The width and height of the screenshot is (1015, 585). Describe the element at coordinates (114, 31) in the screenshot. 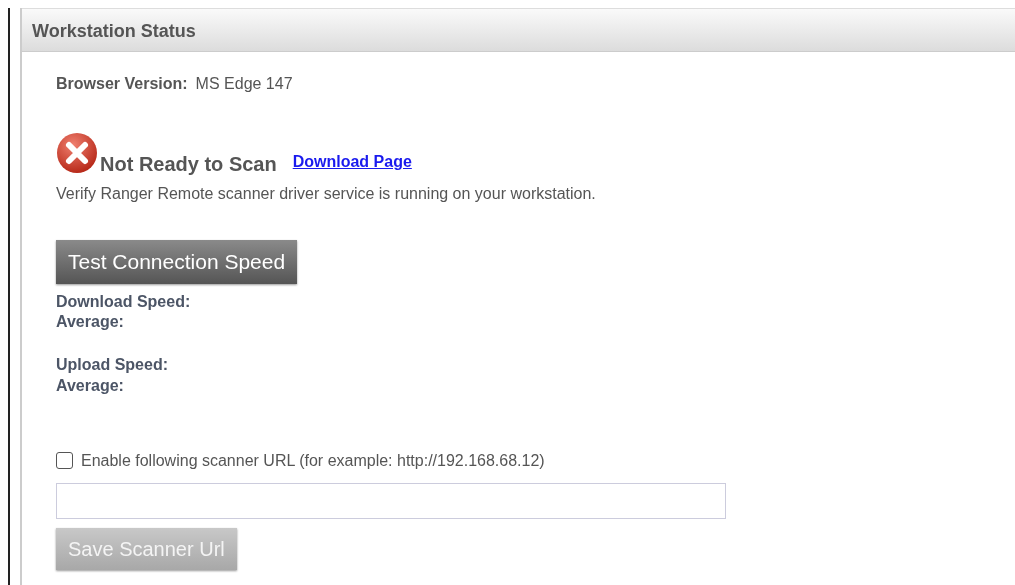

I see `panel-title: Workstation Status` at that location.